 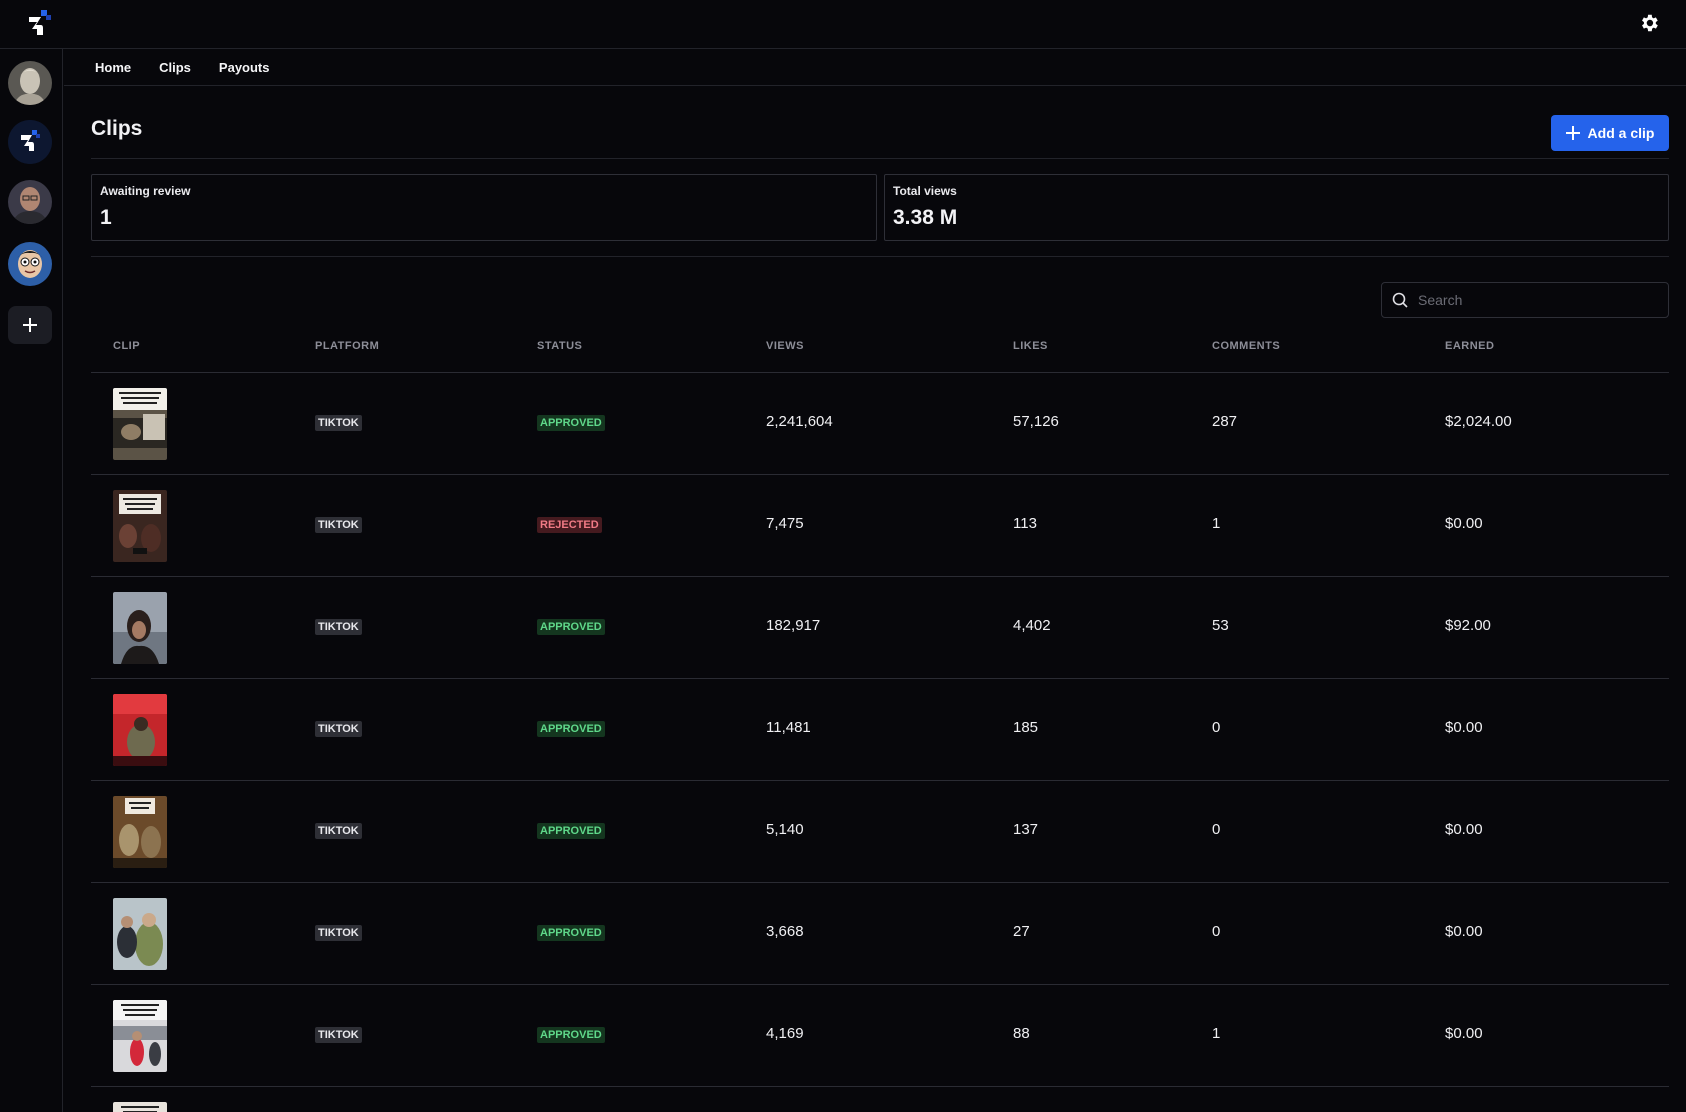 I want to click on search-input, so click(x=1533, y=300).